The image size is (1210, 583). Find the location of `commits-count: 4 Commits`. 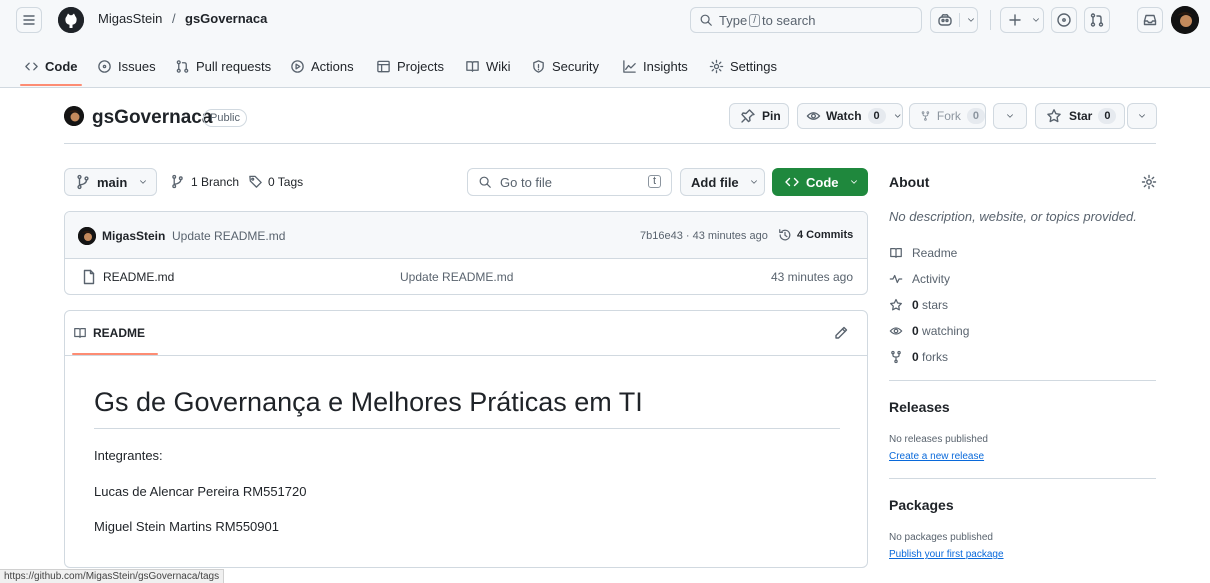

commits-count: 4 Commits is located at coordinates (825, 235).